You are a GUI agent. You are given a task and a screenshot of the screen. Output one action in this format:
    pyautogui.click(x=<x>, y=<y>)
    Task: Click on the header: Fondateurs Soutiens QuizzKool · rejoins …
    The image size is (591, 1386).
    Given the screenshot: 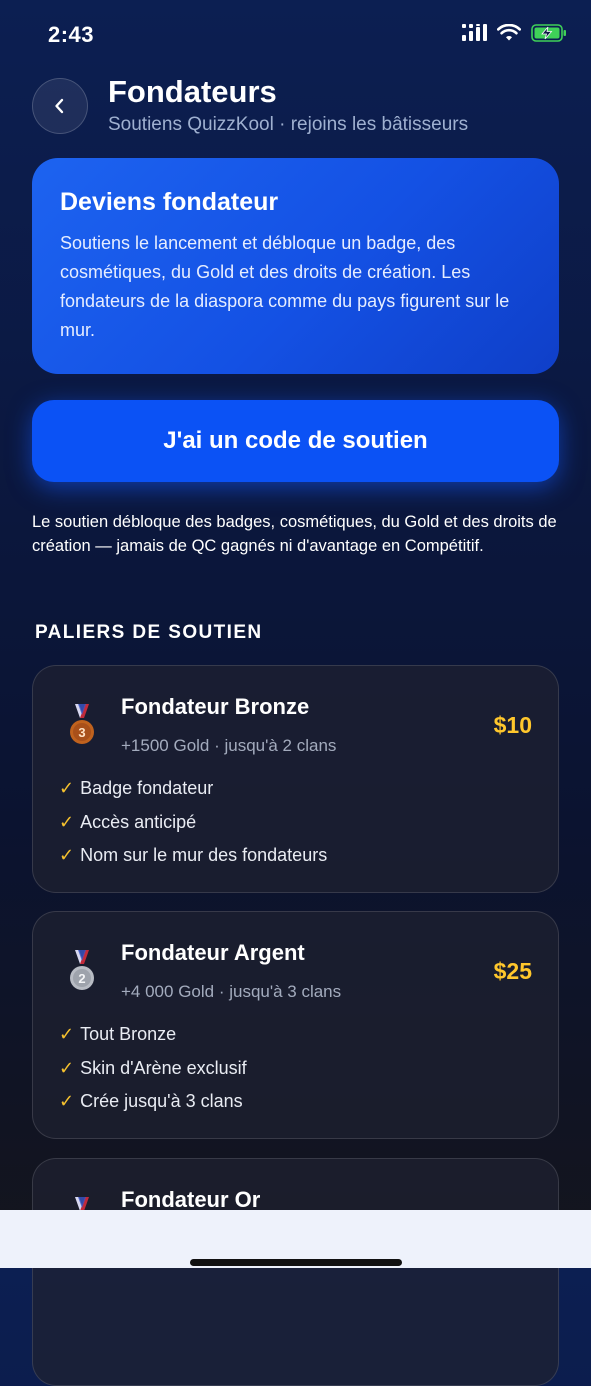 What is the action you would take?
    pyautogui.click(x=295, y=106)
    